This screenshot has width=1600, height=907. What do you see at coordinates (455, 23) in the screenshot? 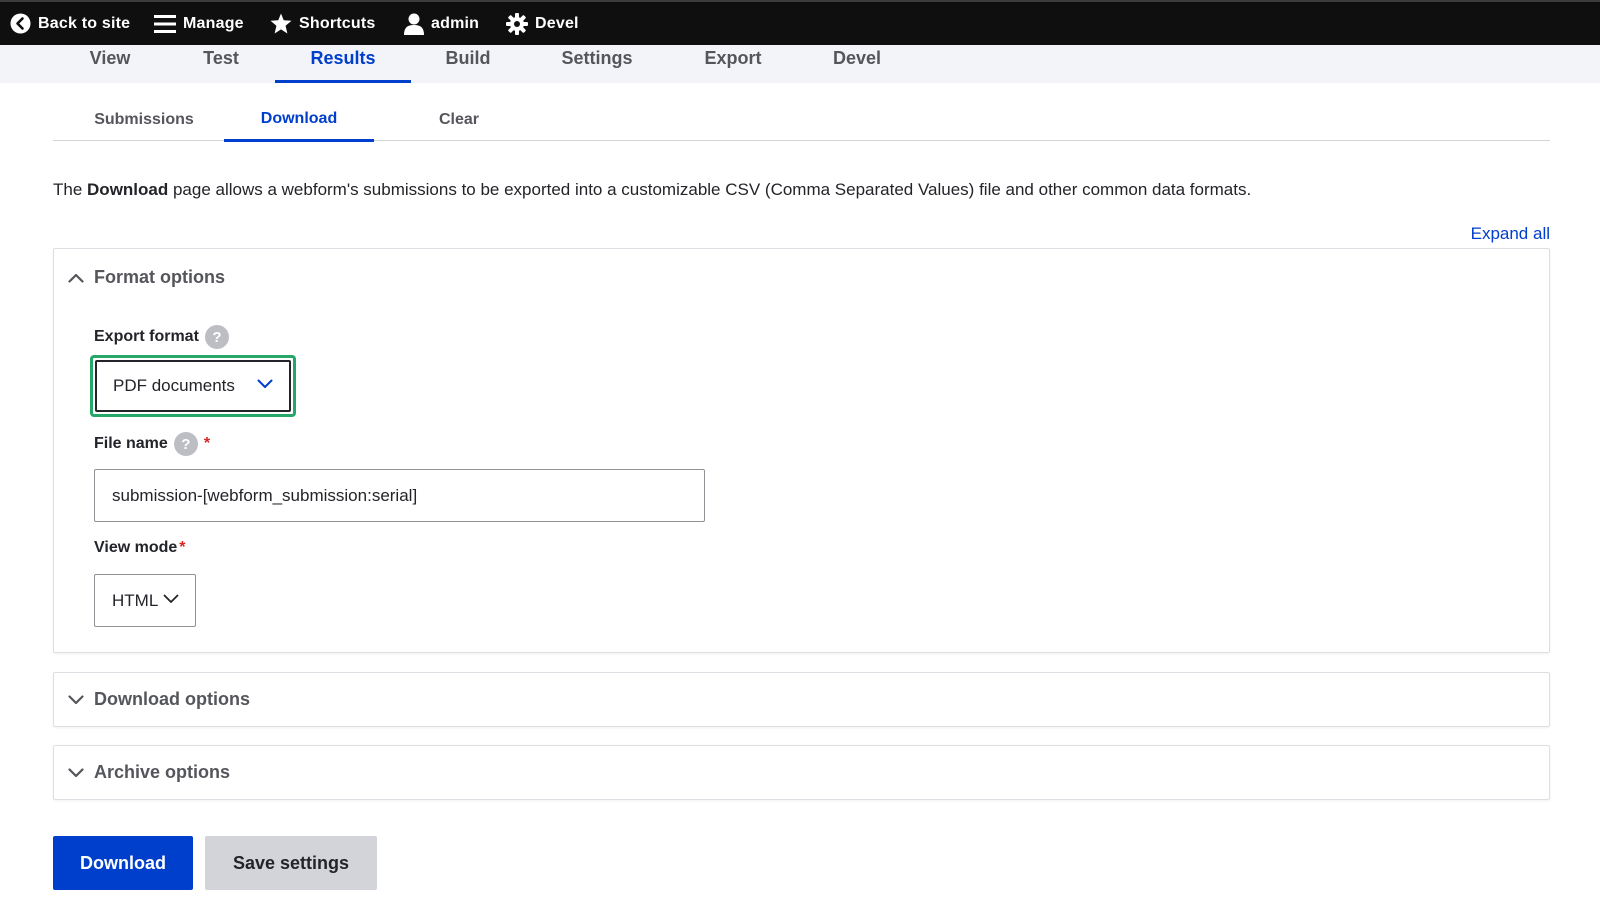
I see `admin-label: admin` at bounding box center [455, 23].